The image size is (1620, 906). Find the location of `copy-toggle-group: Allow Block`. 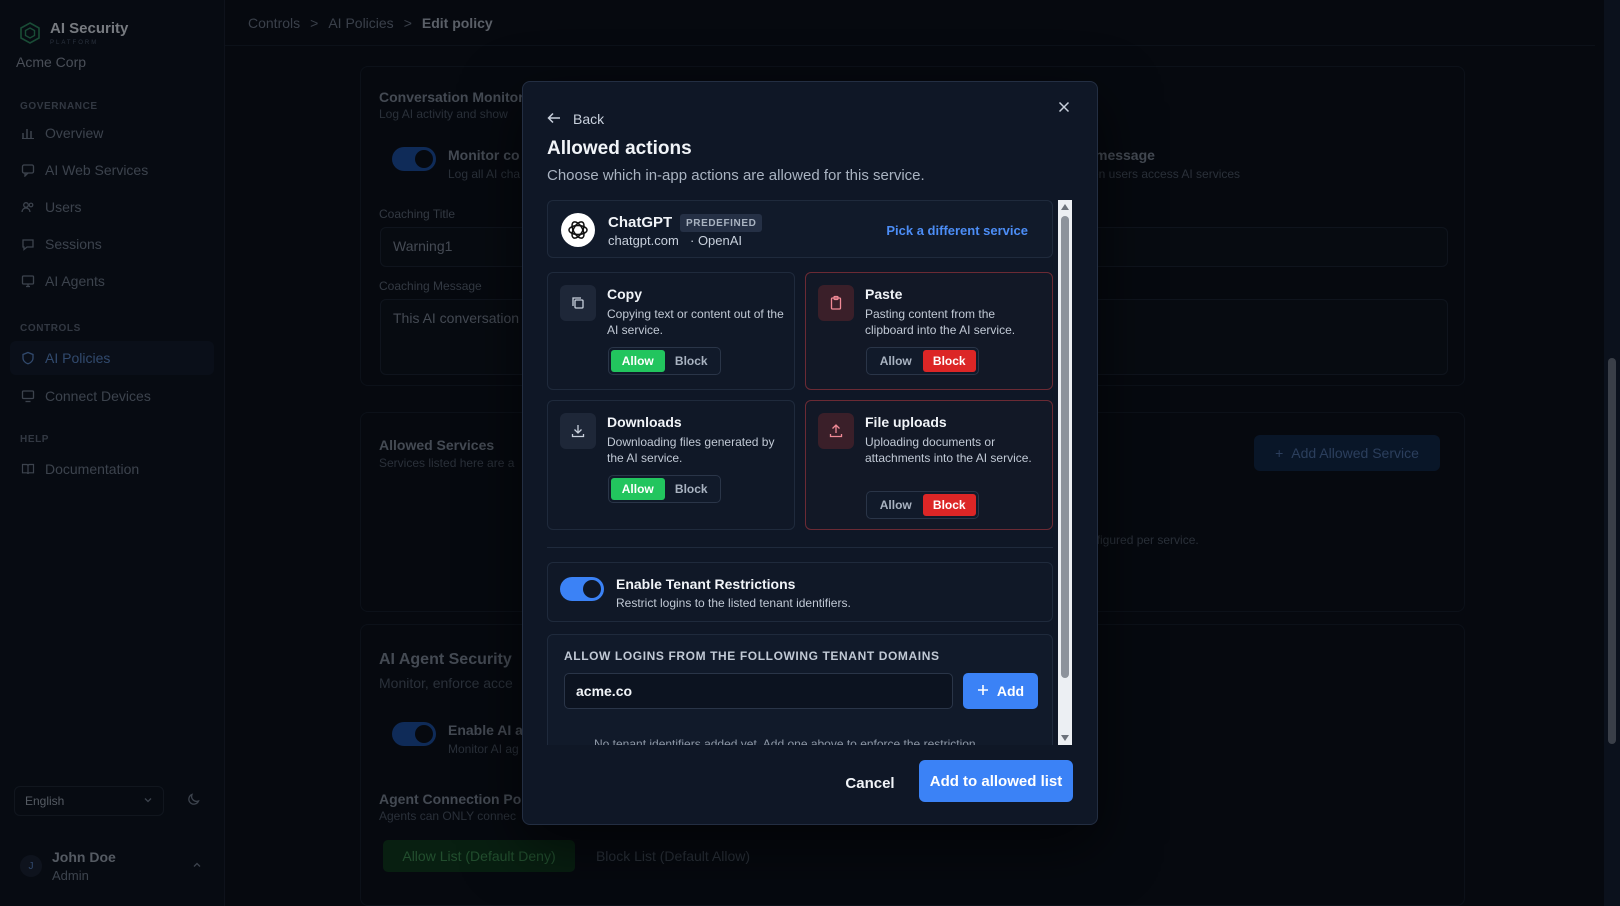

copy-toggle-group: Allow Block is located at coordinates (664, 361).